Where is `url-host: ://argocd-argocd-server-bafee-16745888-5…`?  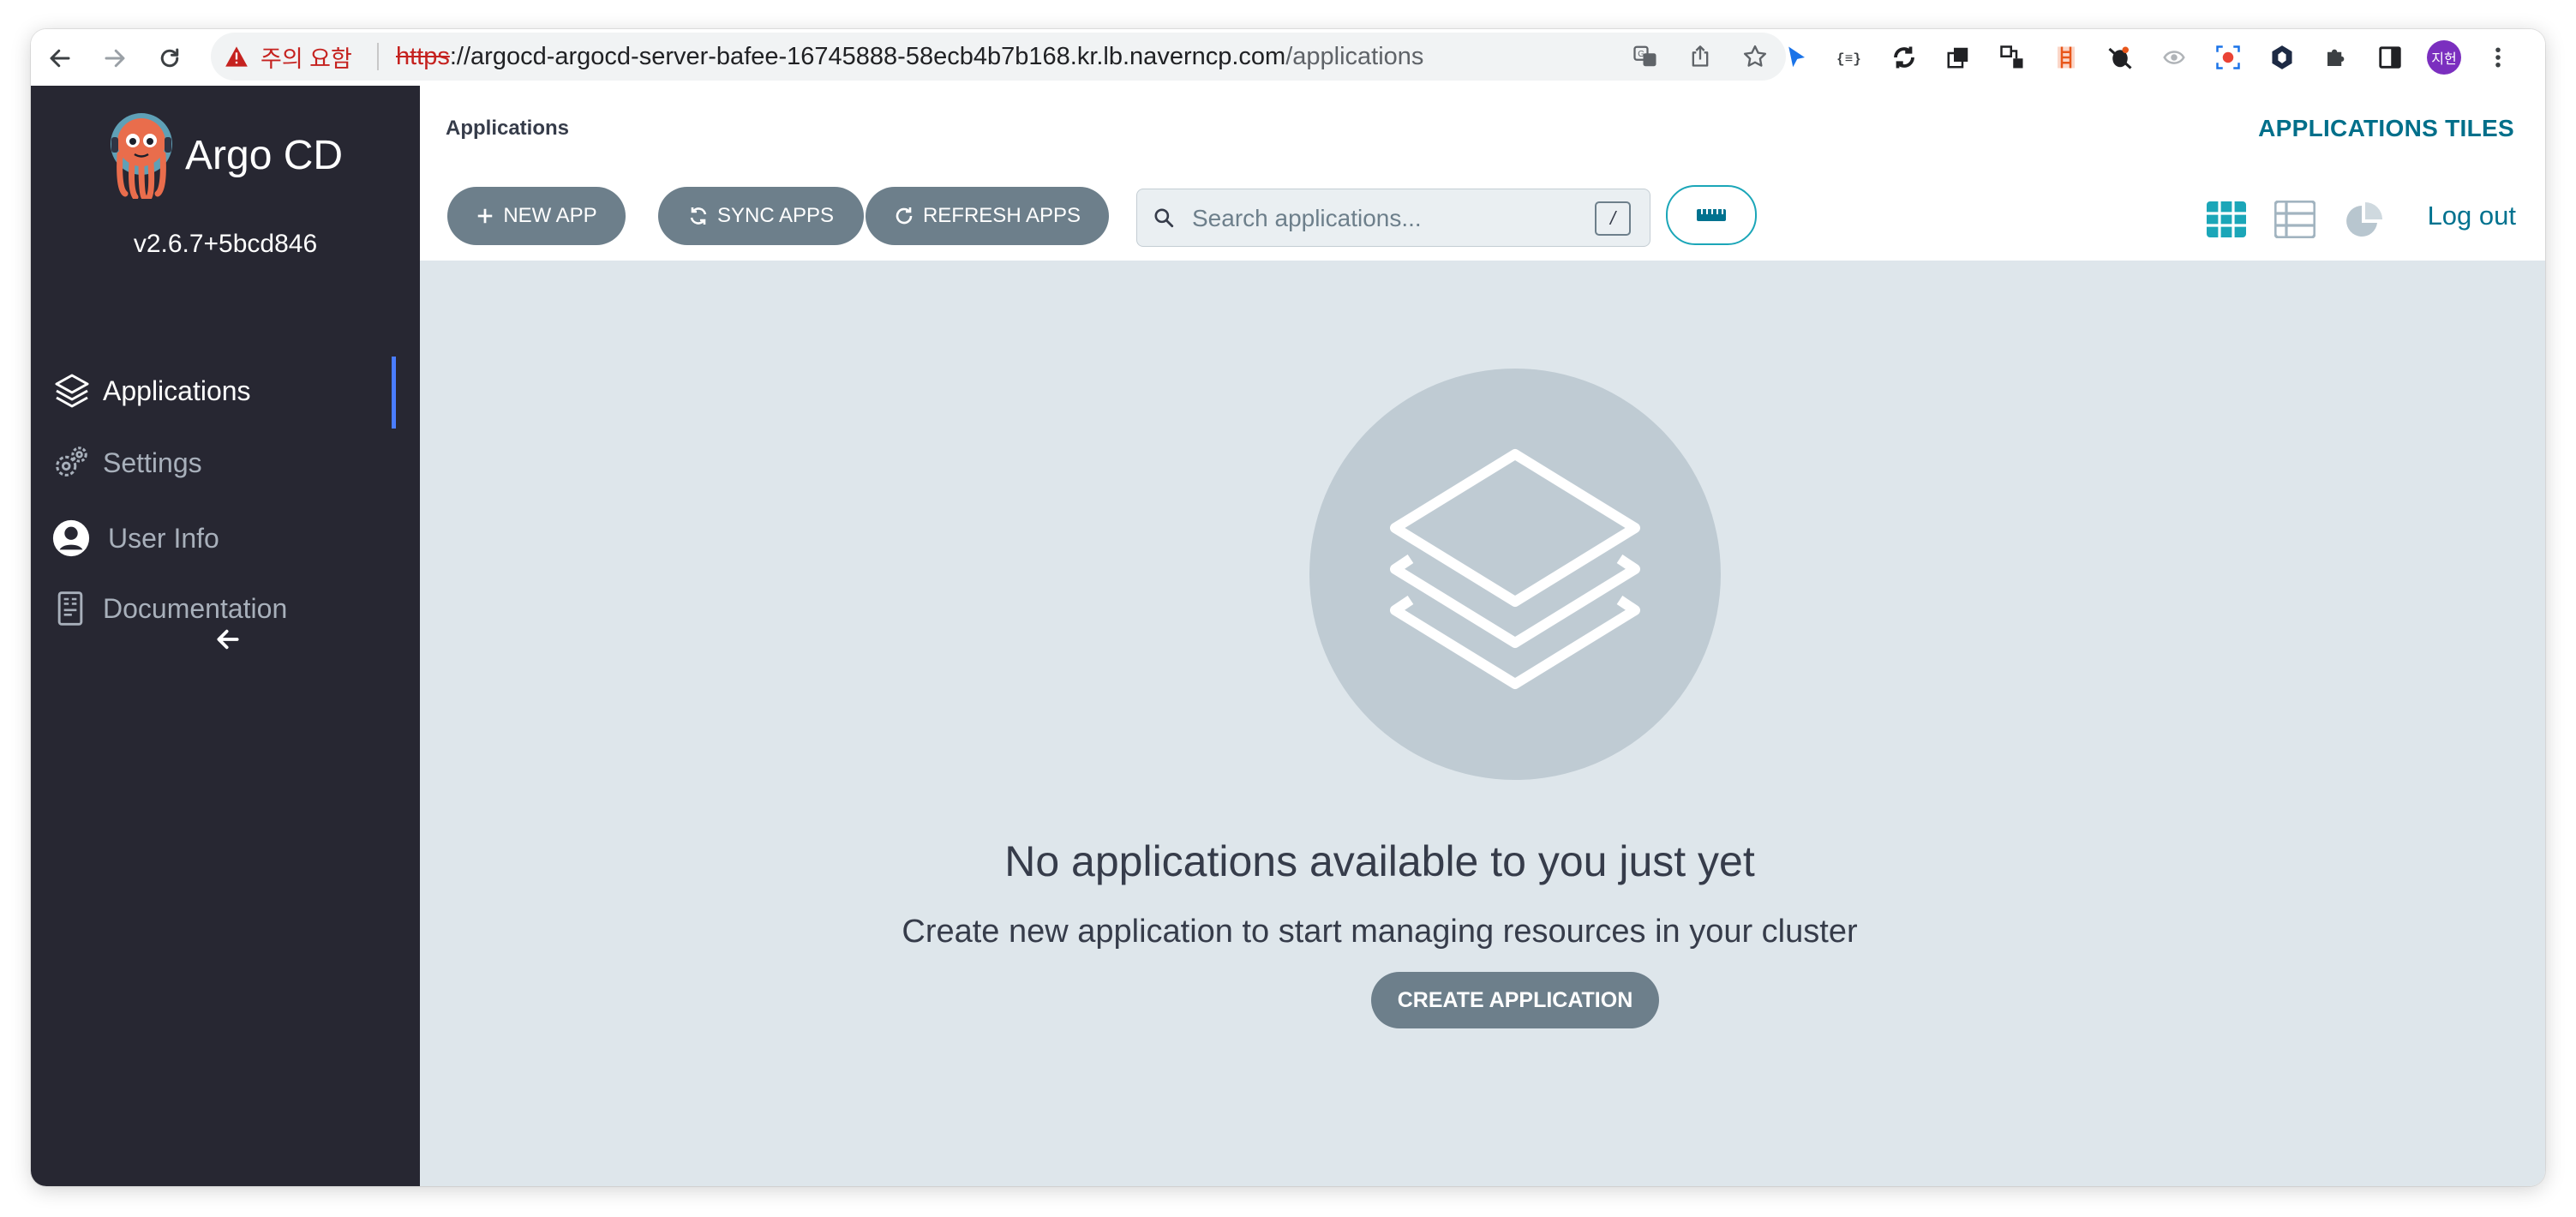 url-host: ://argocd-argocd-server-bafee-16745888-5… is located at coordinates (867, 56).